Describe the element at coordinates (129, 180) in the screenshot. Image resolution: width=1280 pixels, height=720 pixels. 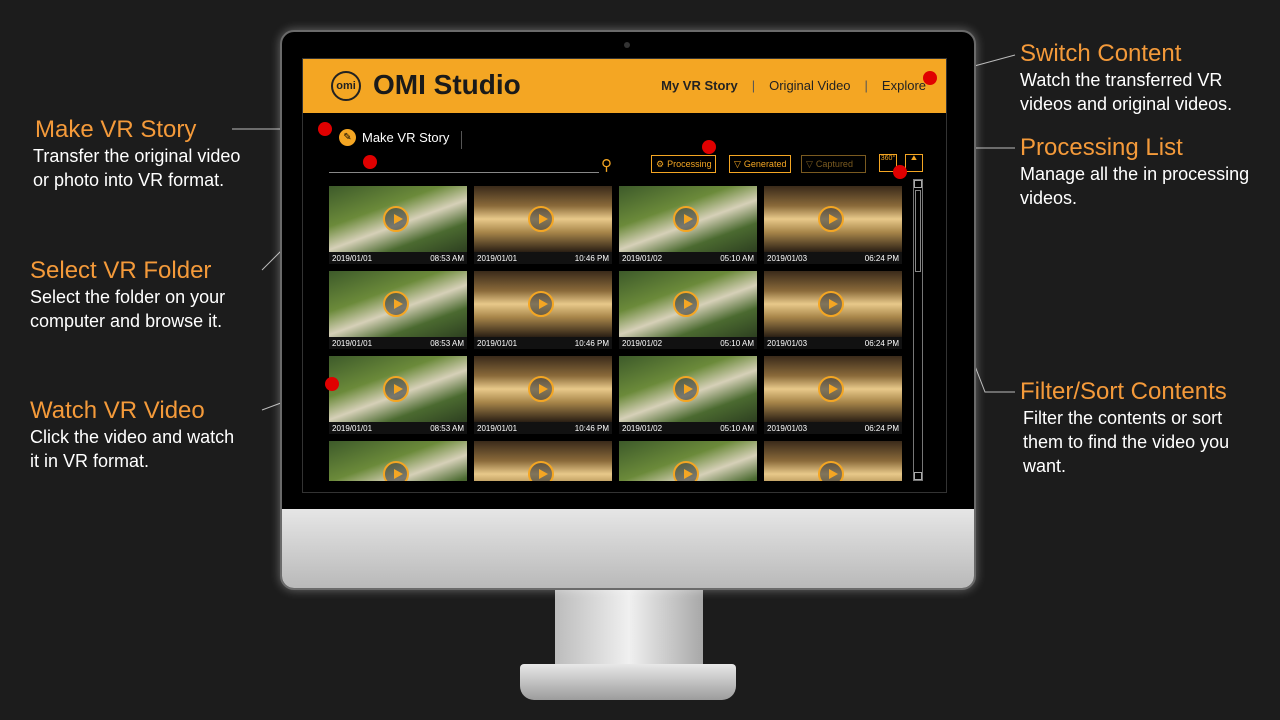
I see `callout-desc: or photo into VR format.` at that location.